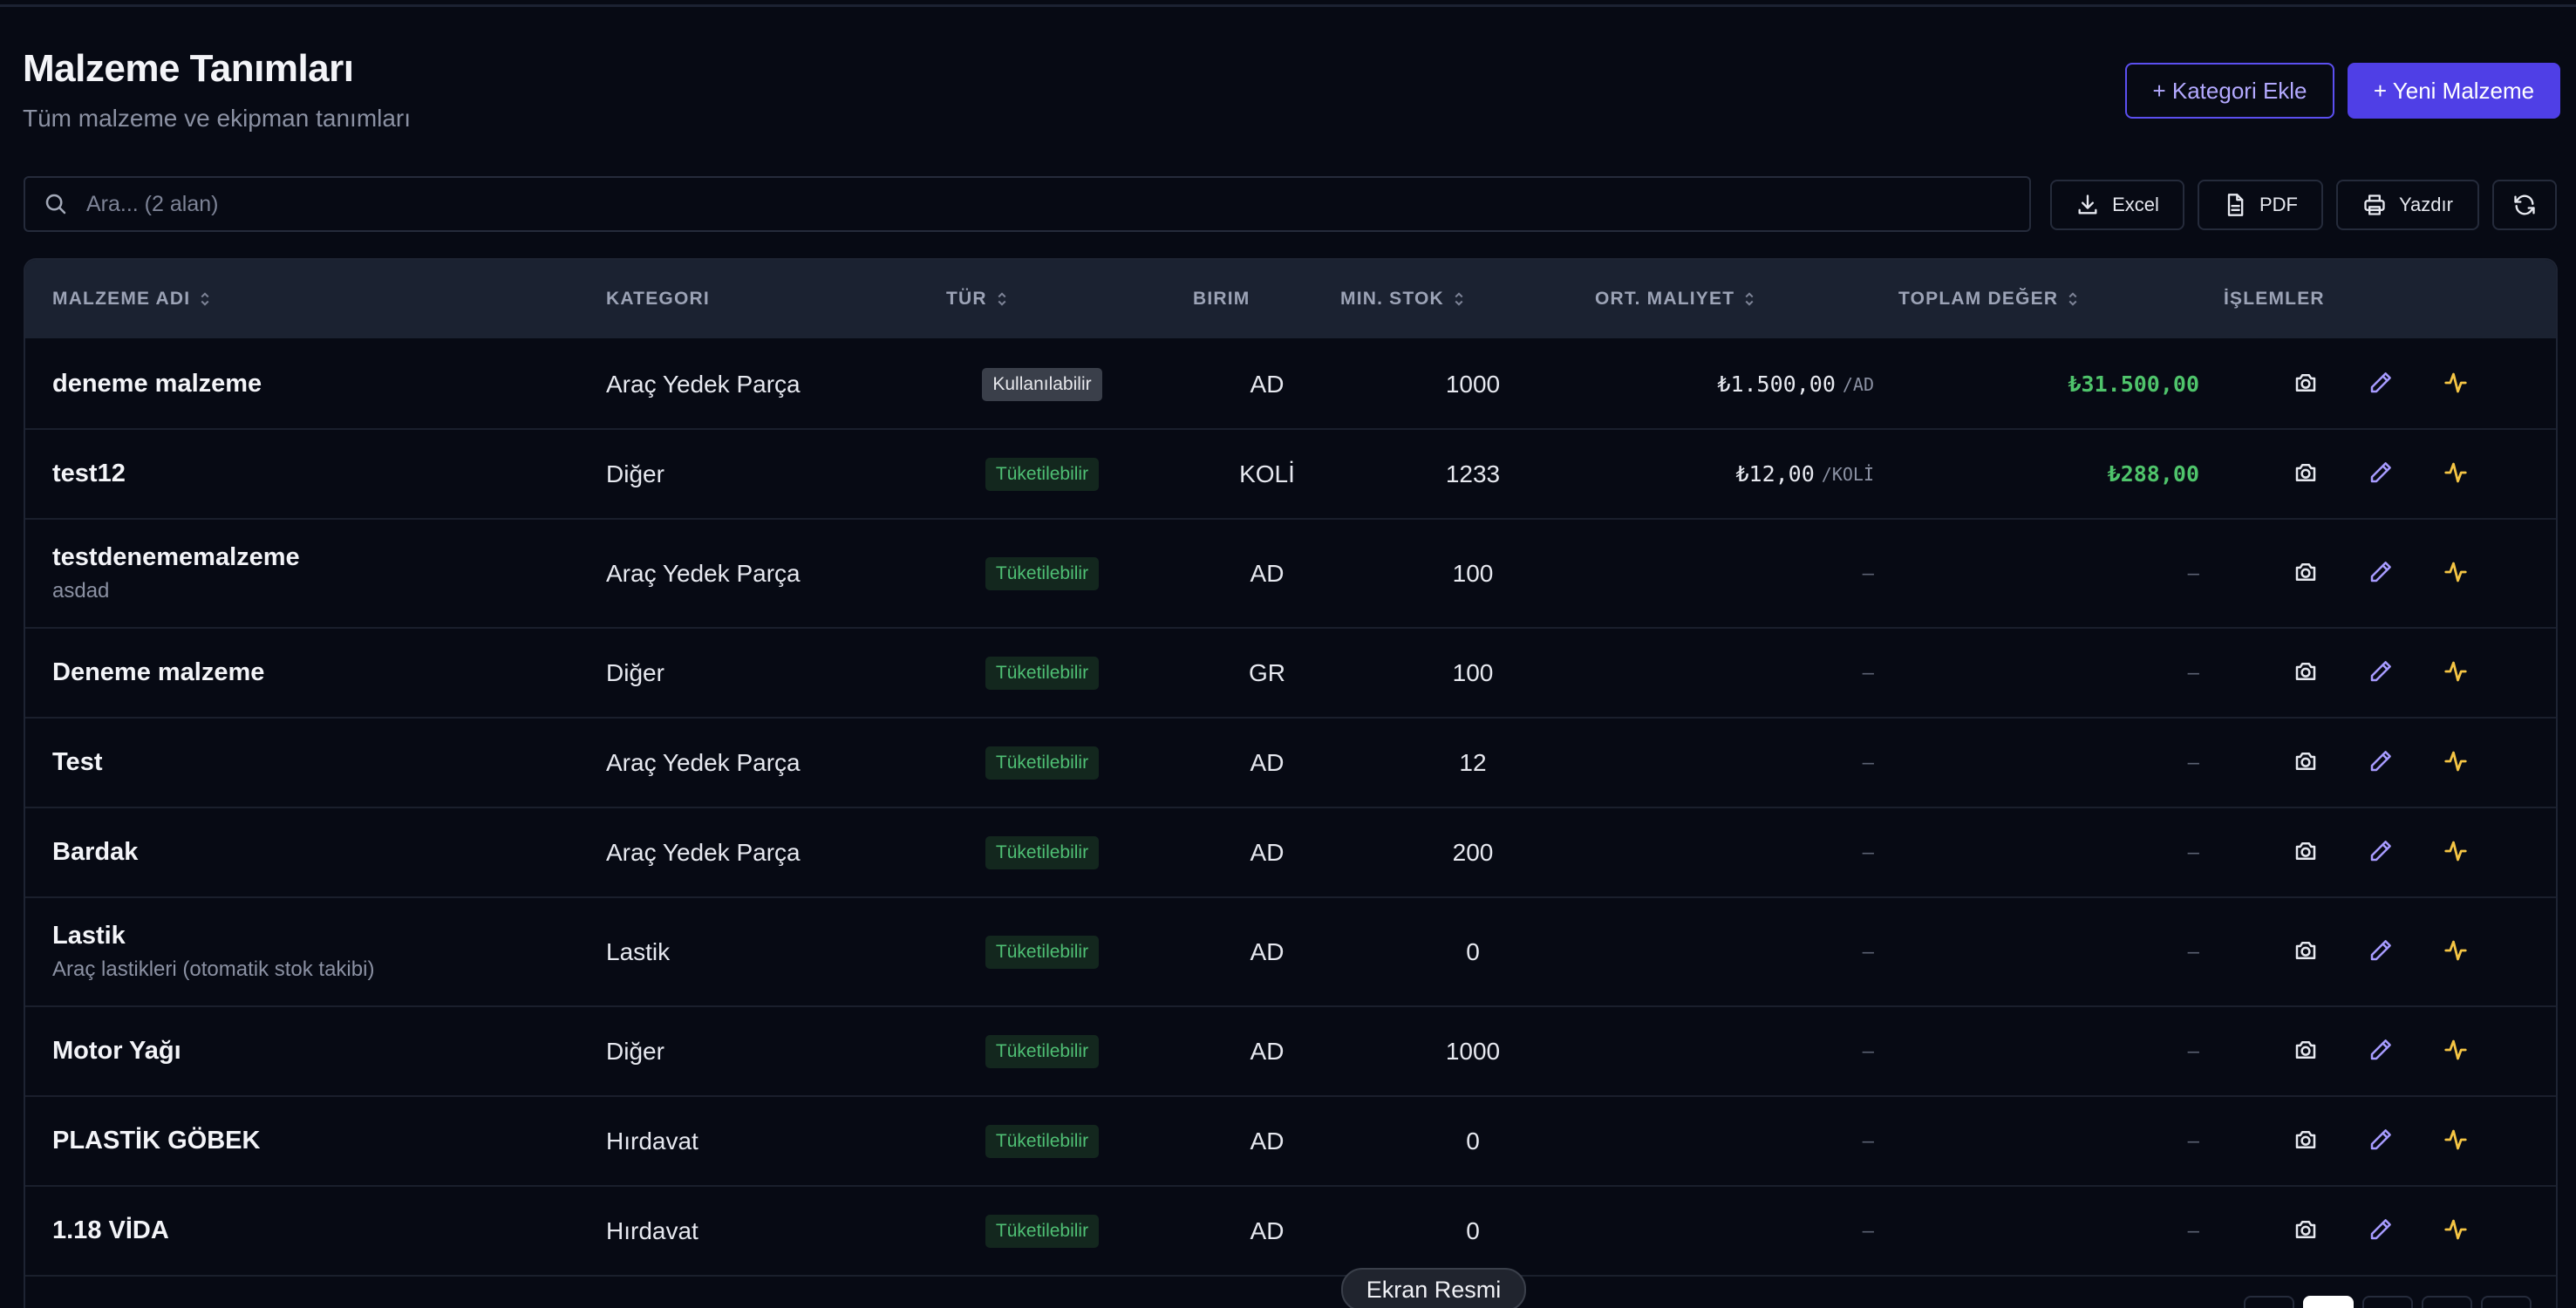 The width and height of the screenshot is (2576, 1308). What do you see at coordinates (2408, 205) in the screenshot?
I see `print-button: Yazdır` at bounding box center [2408, 205].